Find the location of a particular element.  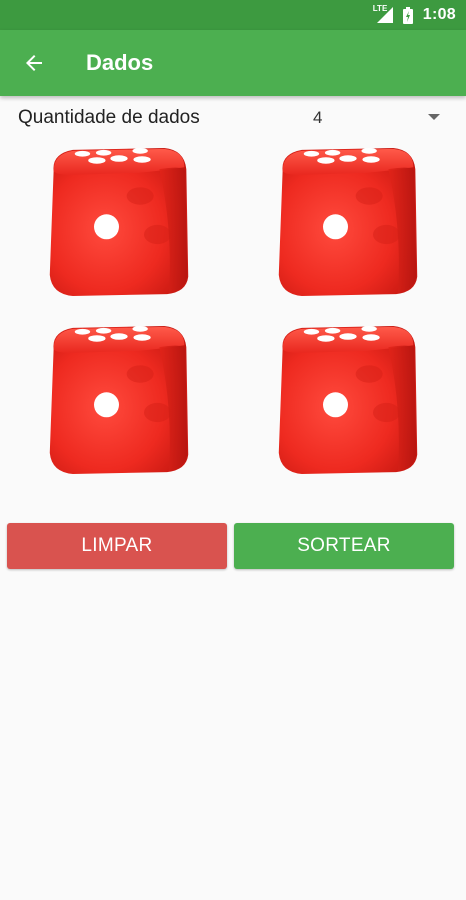

quantity-row: Quantidade de dados 4 is located at coordinates (233, 118).